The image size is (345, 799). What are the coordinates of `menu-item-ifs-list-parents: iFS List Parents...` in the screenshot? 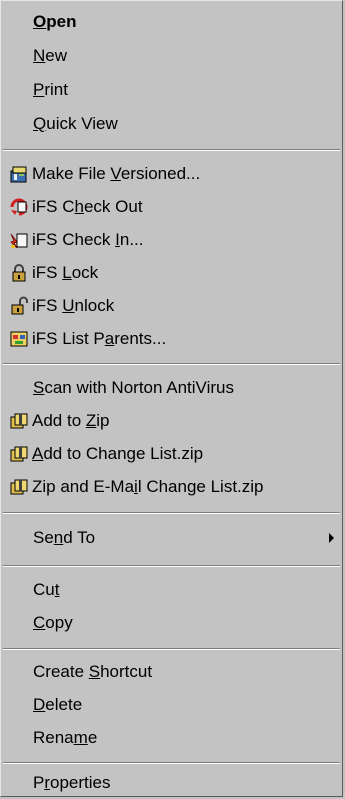 It's located at (171, 339).